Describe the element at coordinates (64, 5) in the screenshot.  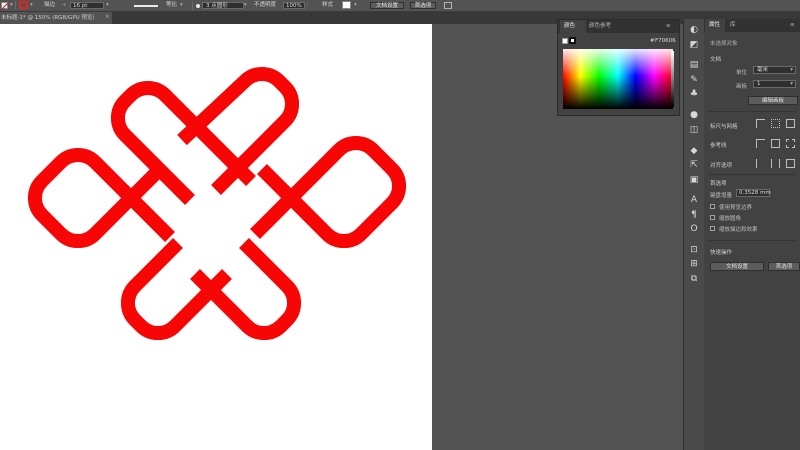
I see `stroke-stepper-icon: ÷` at that location.